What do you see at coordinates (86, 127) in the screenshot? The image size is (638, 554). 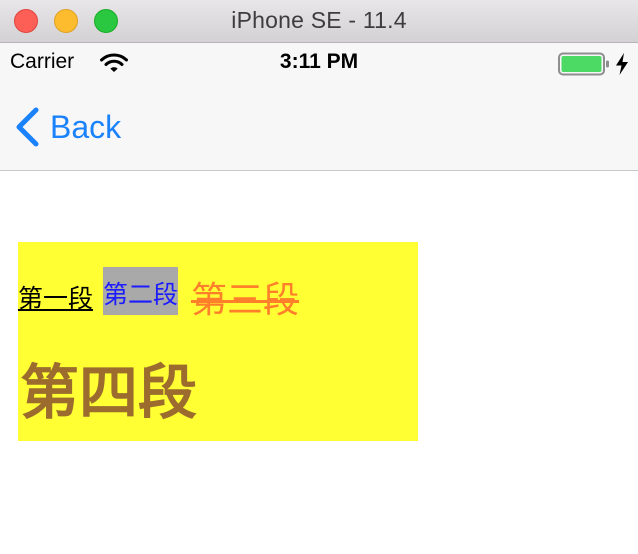 I see `back-label: Back` at bounding box center [86, 127].